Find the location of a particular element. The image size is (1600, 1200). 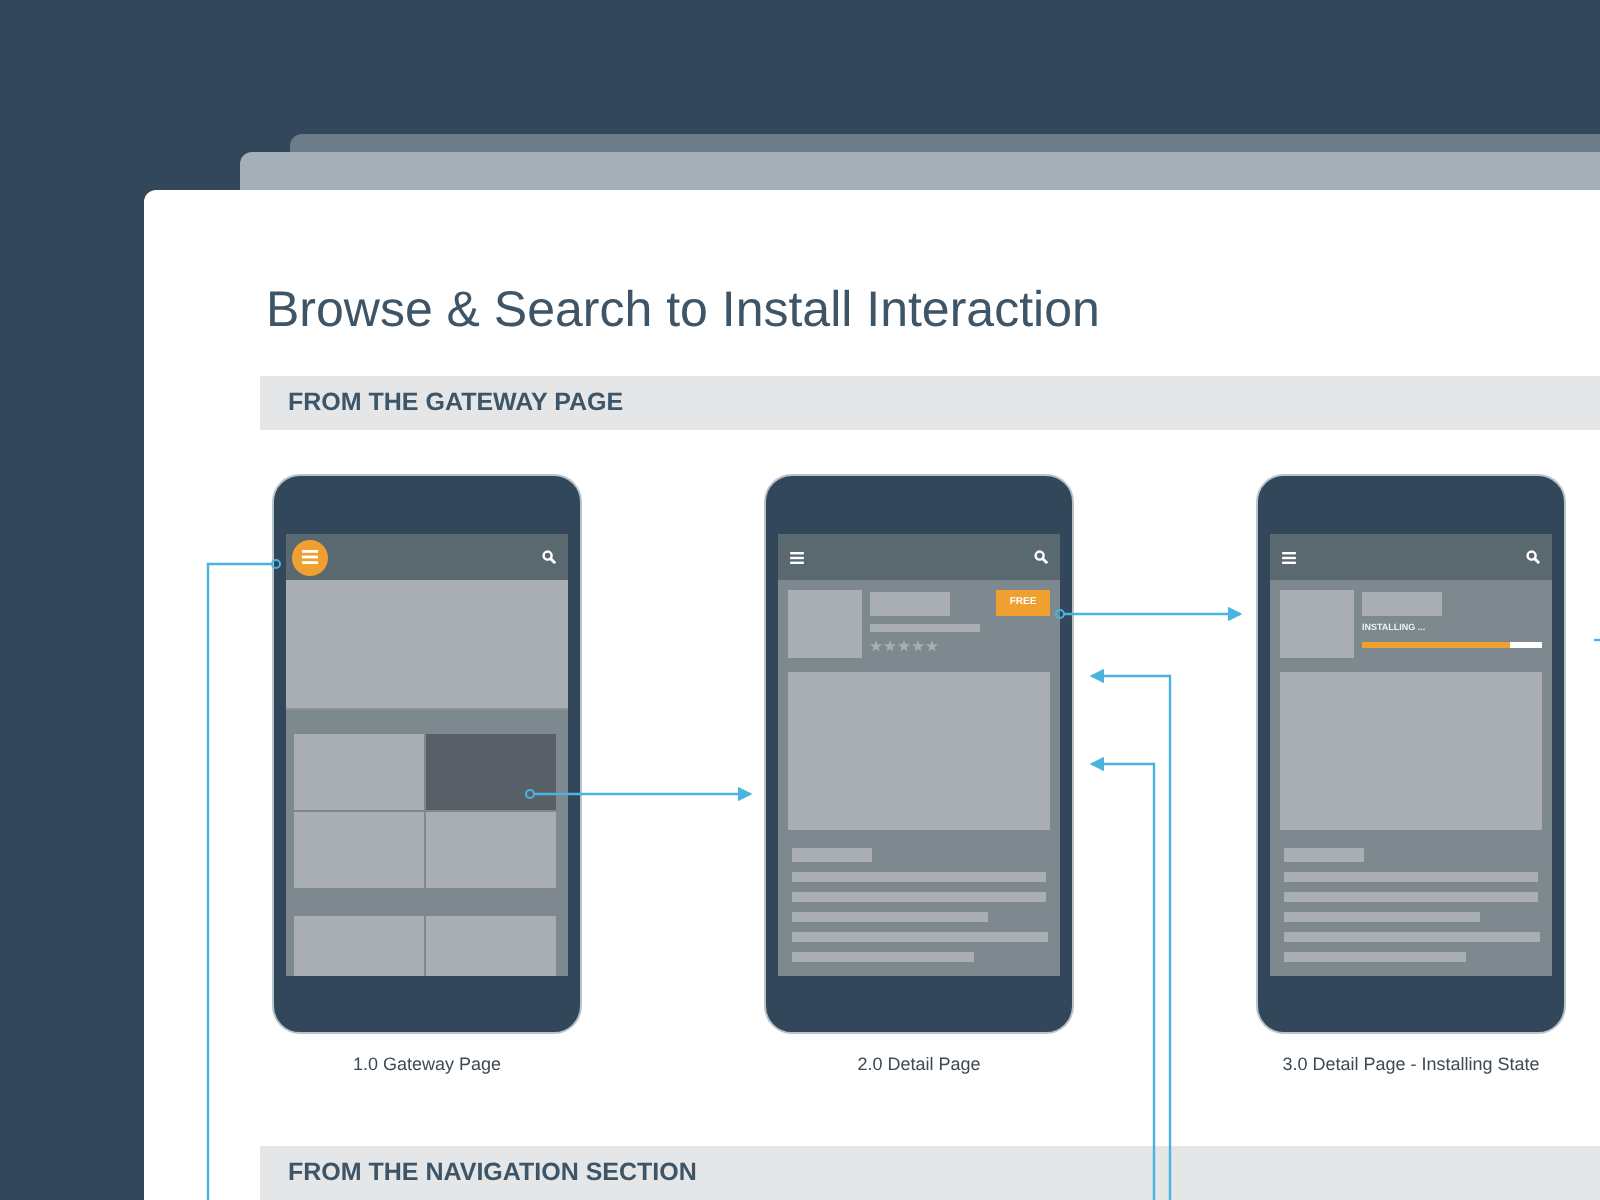

connector-line is located at coordinates (1597, 640).